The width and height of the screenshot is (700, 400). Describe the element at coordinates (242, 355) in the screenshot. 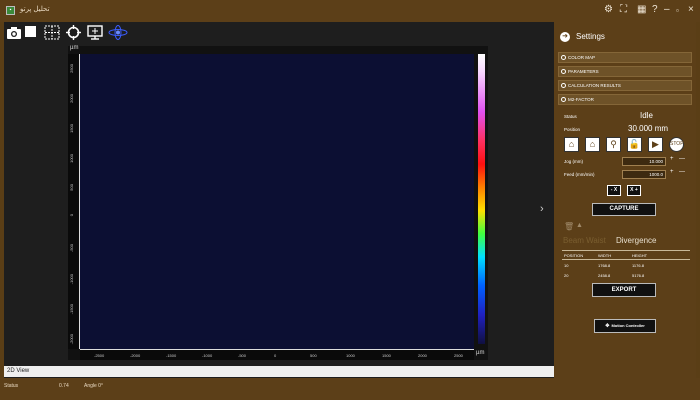

I see `x-tick-label: -500` at that location.